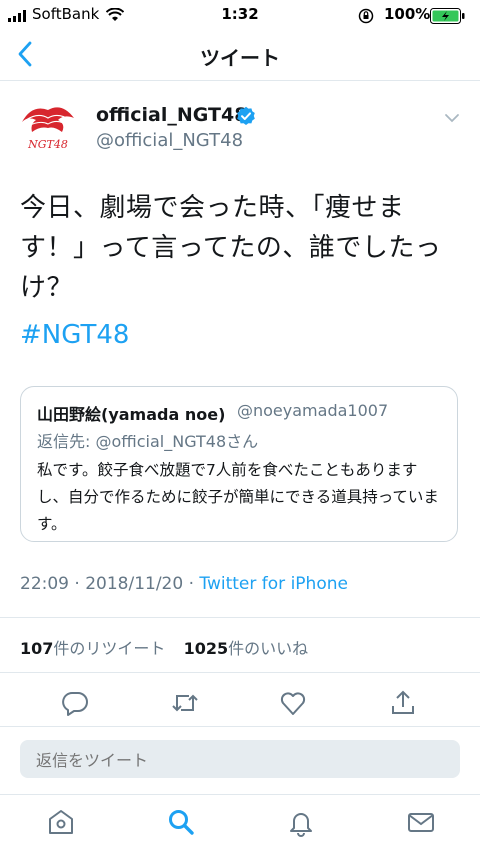 The height and width of the screenshot is (855, 480). What do you see at coordinates (246, 116) in the screenshot?
I see `verified-badge-icon` at bounding box center [246, 116].